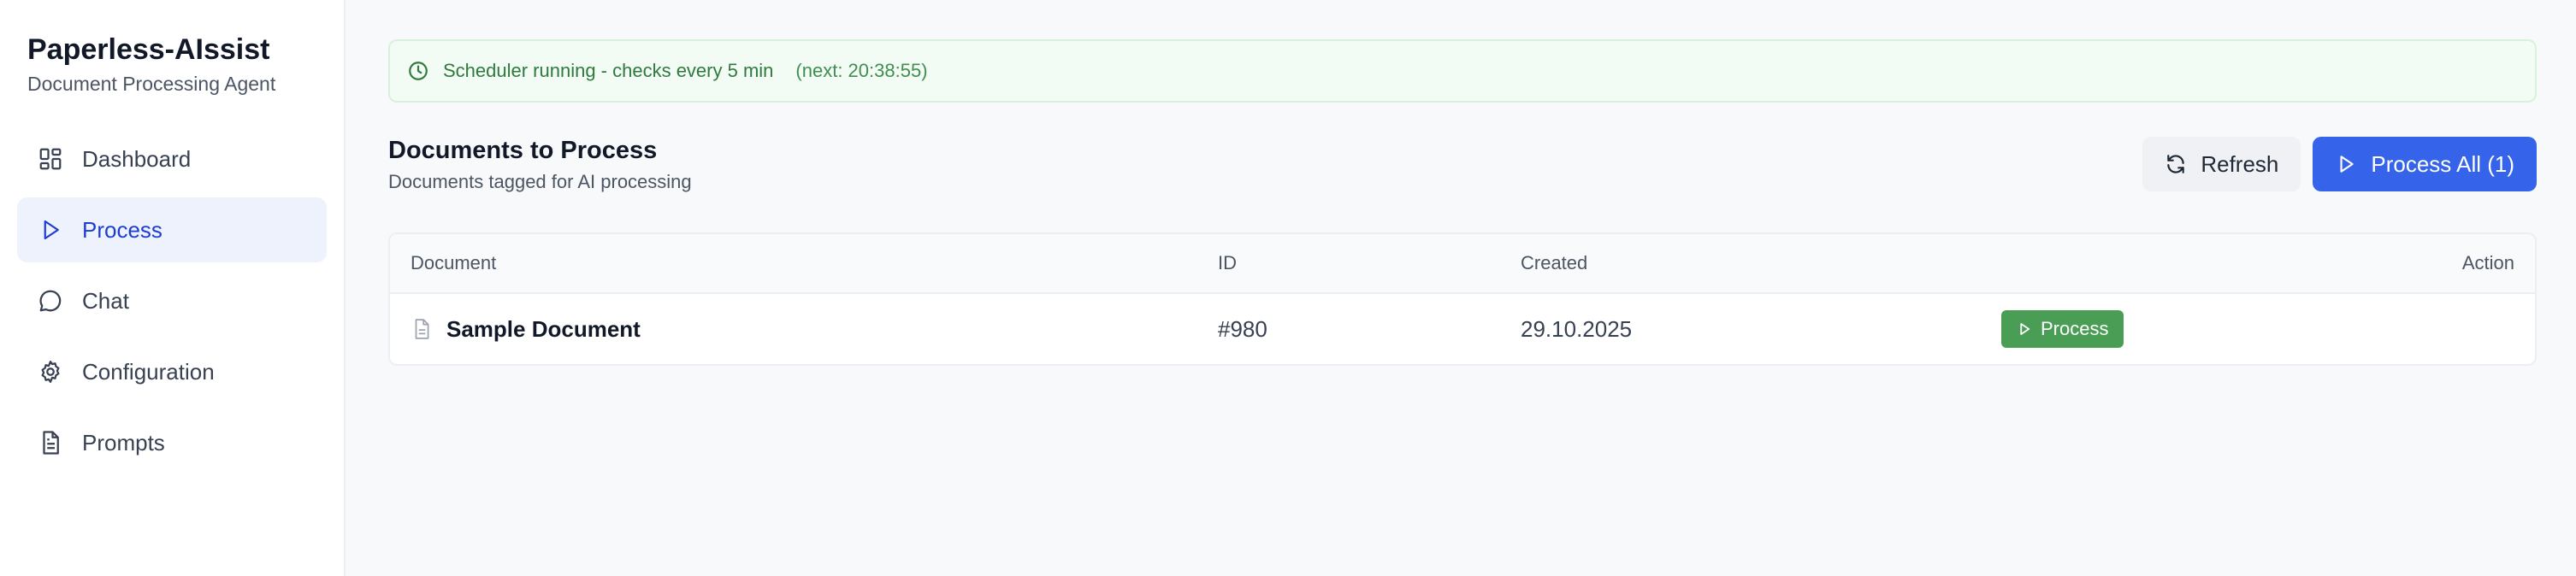 Image resolution: width=2576 pixels, height=576 pixels. I want to click on document-name: Sample Document, so click(543, 328).